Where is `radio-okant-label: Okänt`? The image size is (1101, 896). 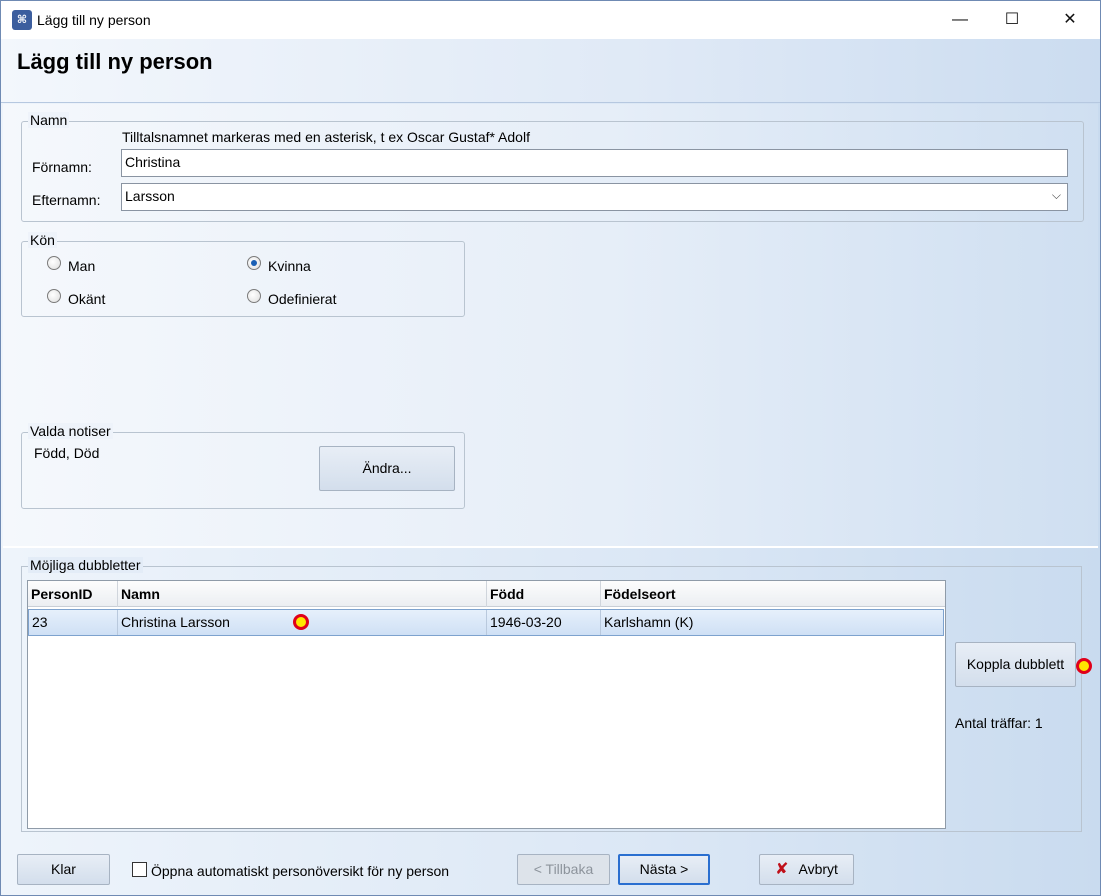
radio-okant-label: Okänt is located at coordinates (86, 299).